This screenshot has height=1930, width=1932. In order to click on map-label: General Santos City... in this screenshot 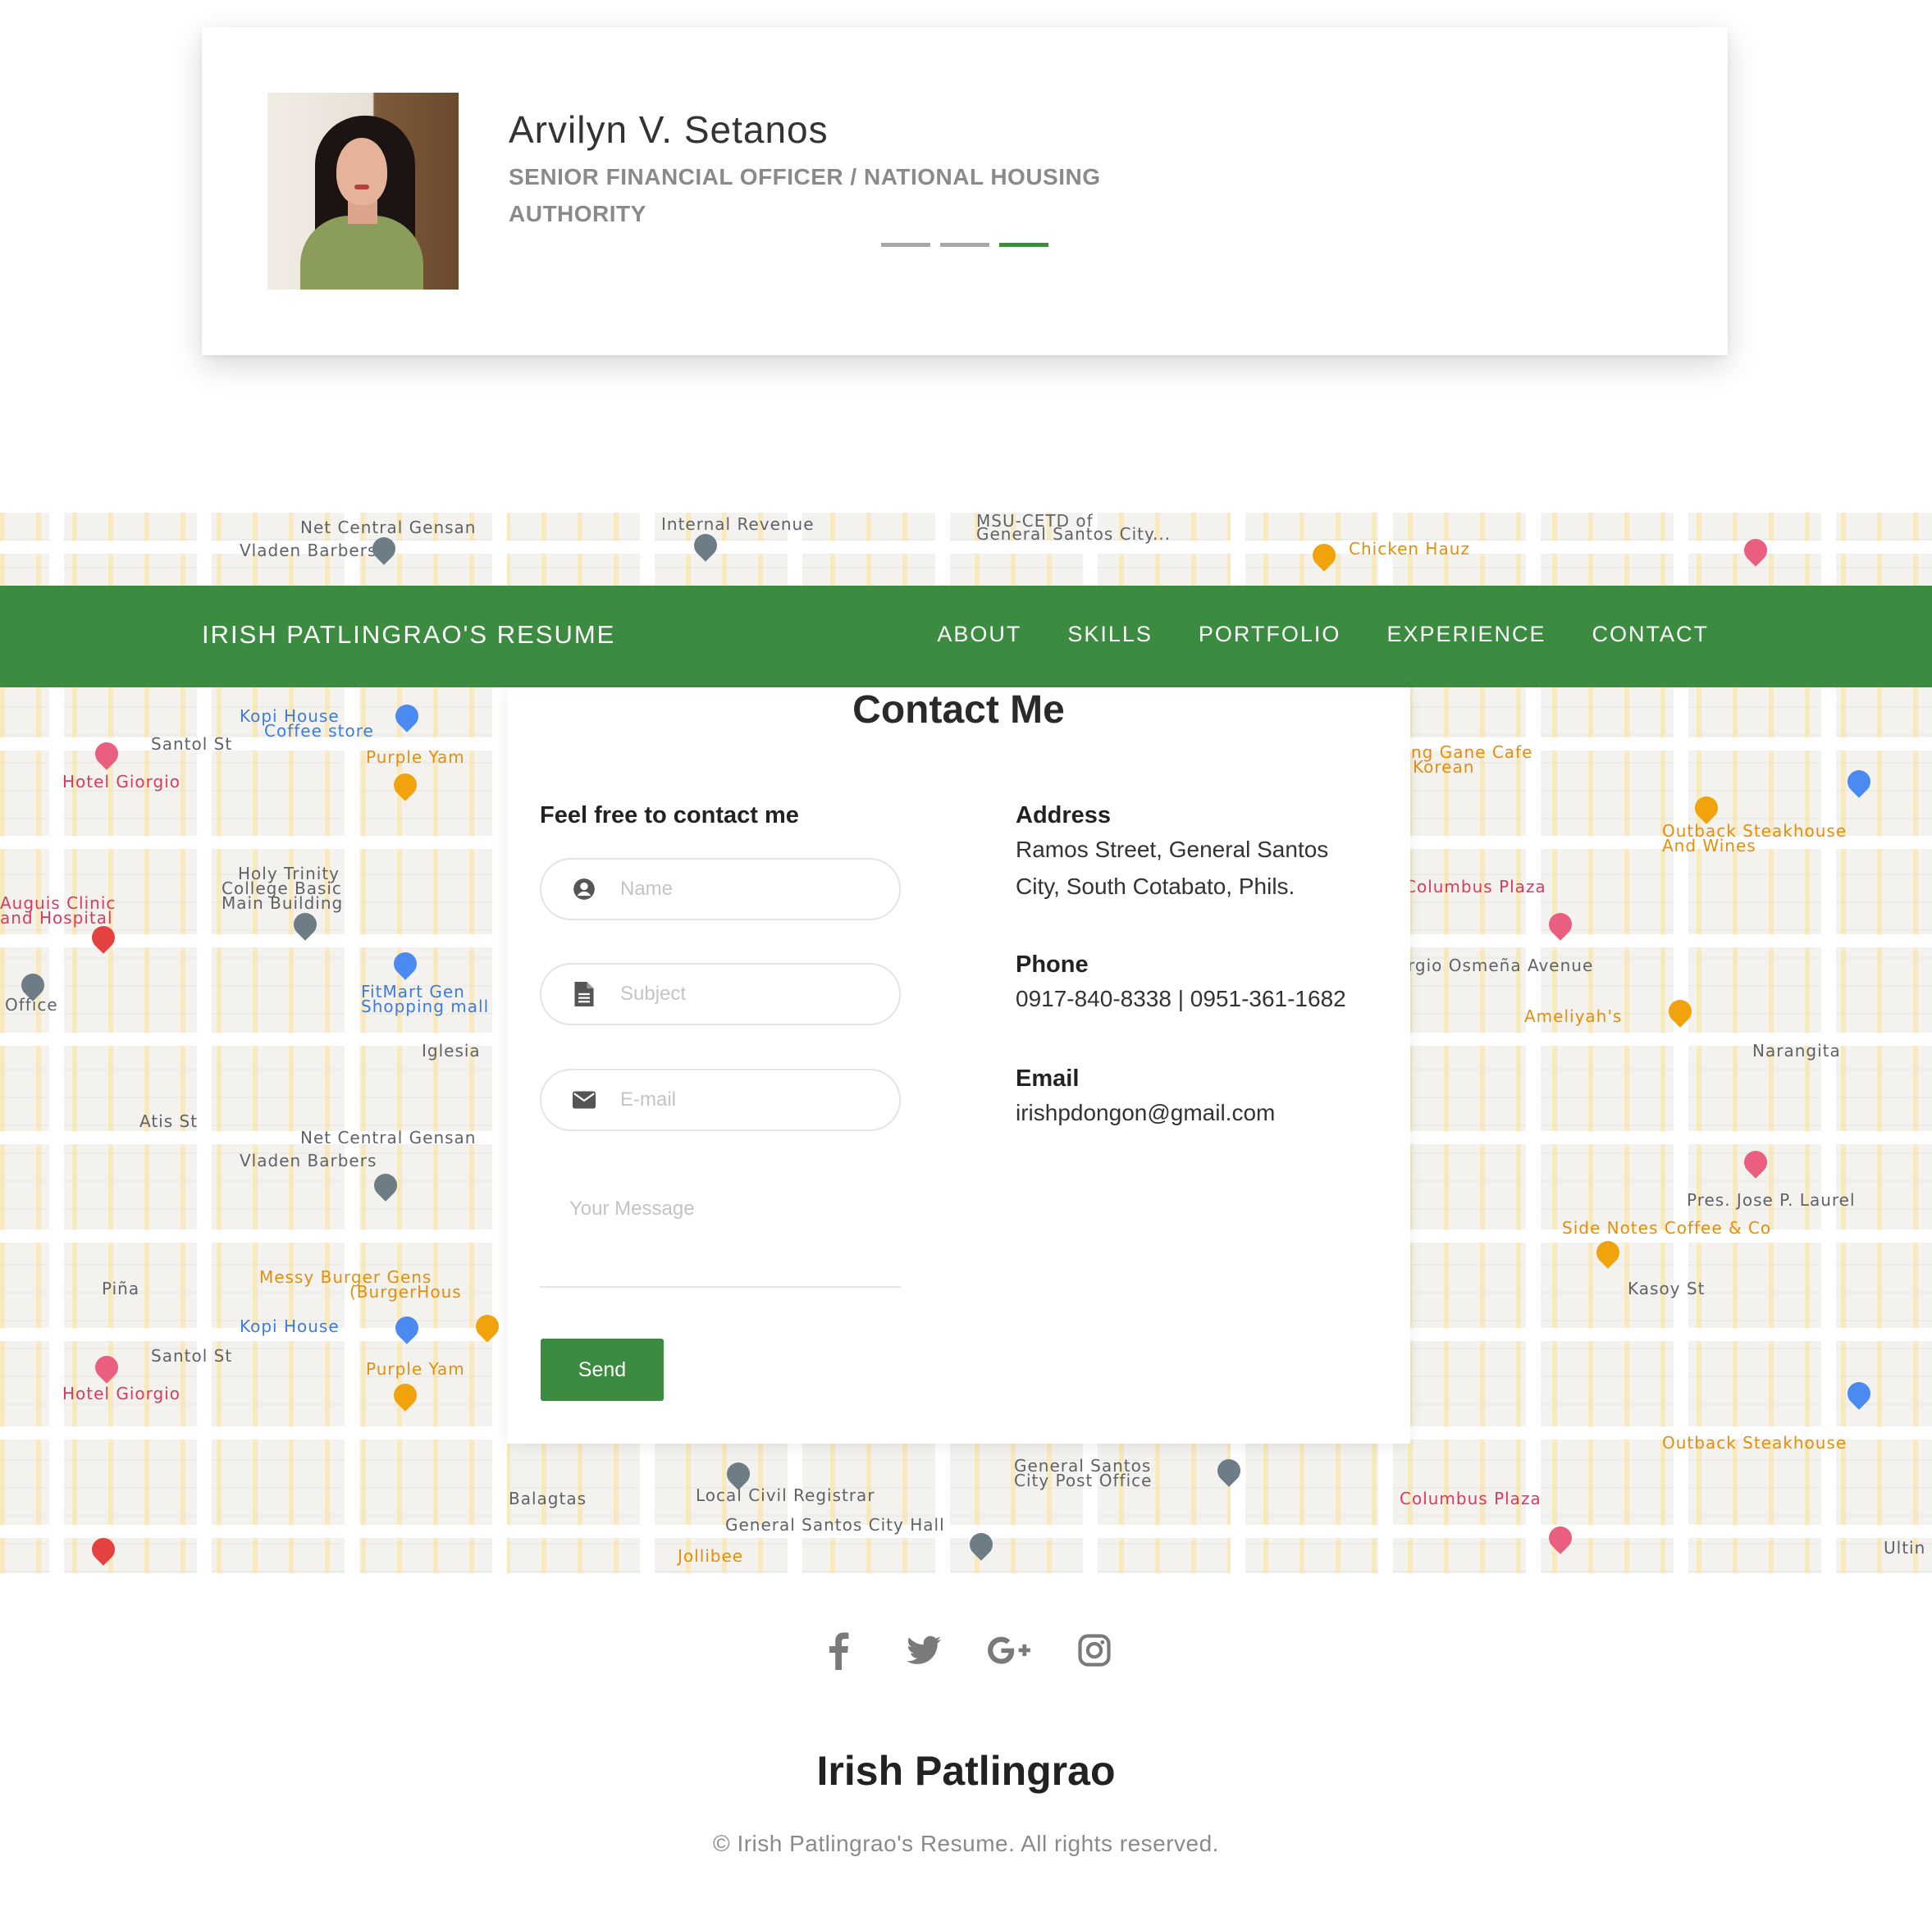, I will do `click(1074, 534)`.